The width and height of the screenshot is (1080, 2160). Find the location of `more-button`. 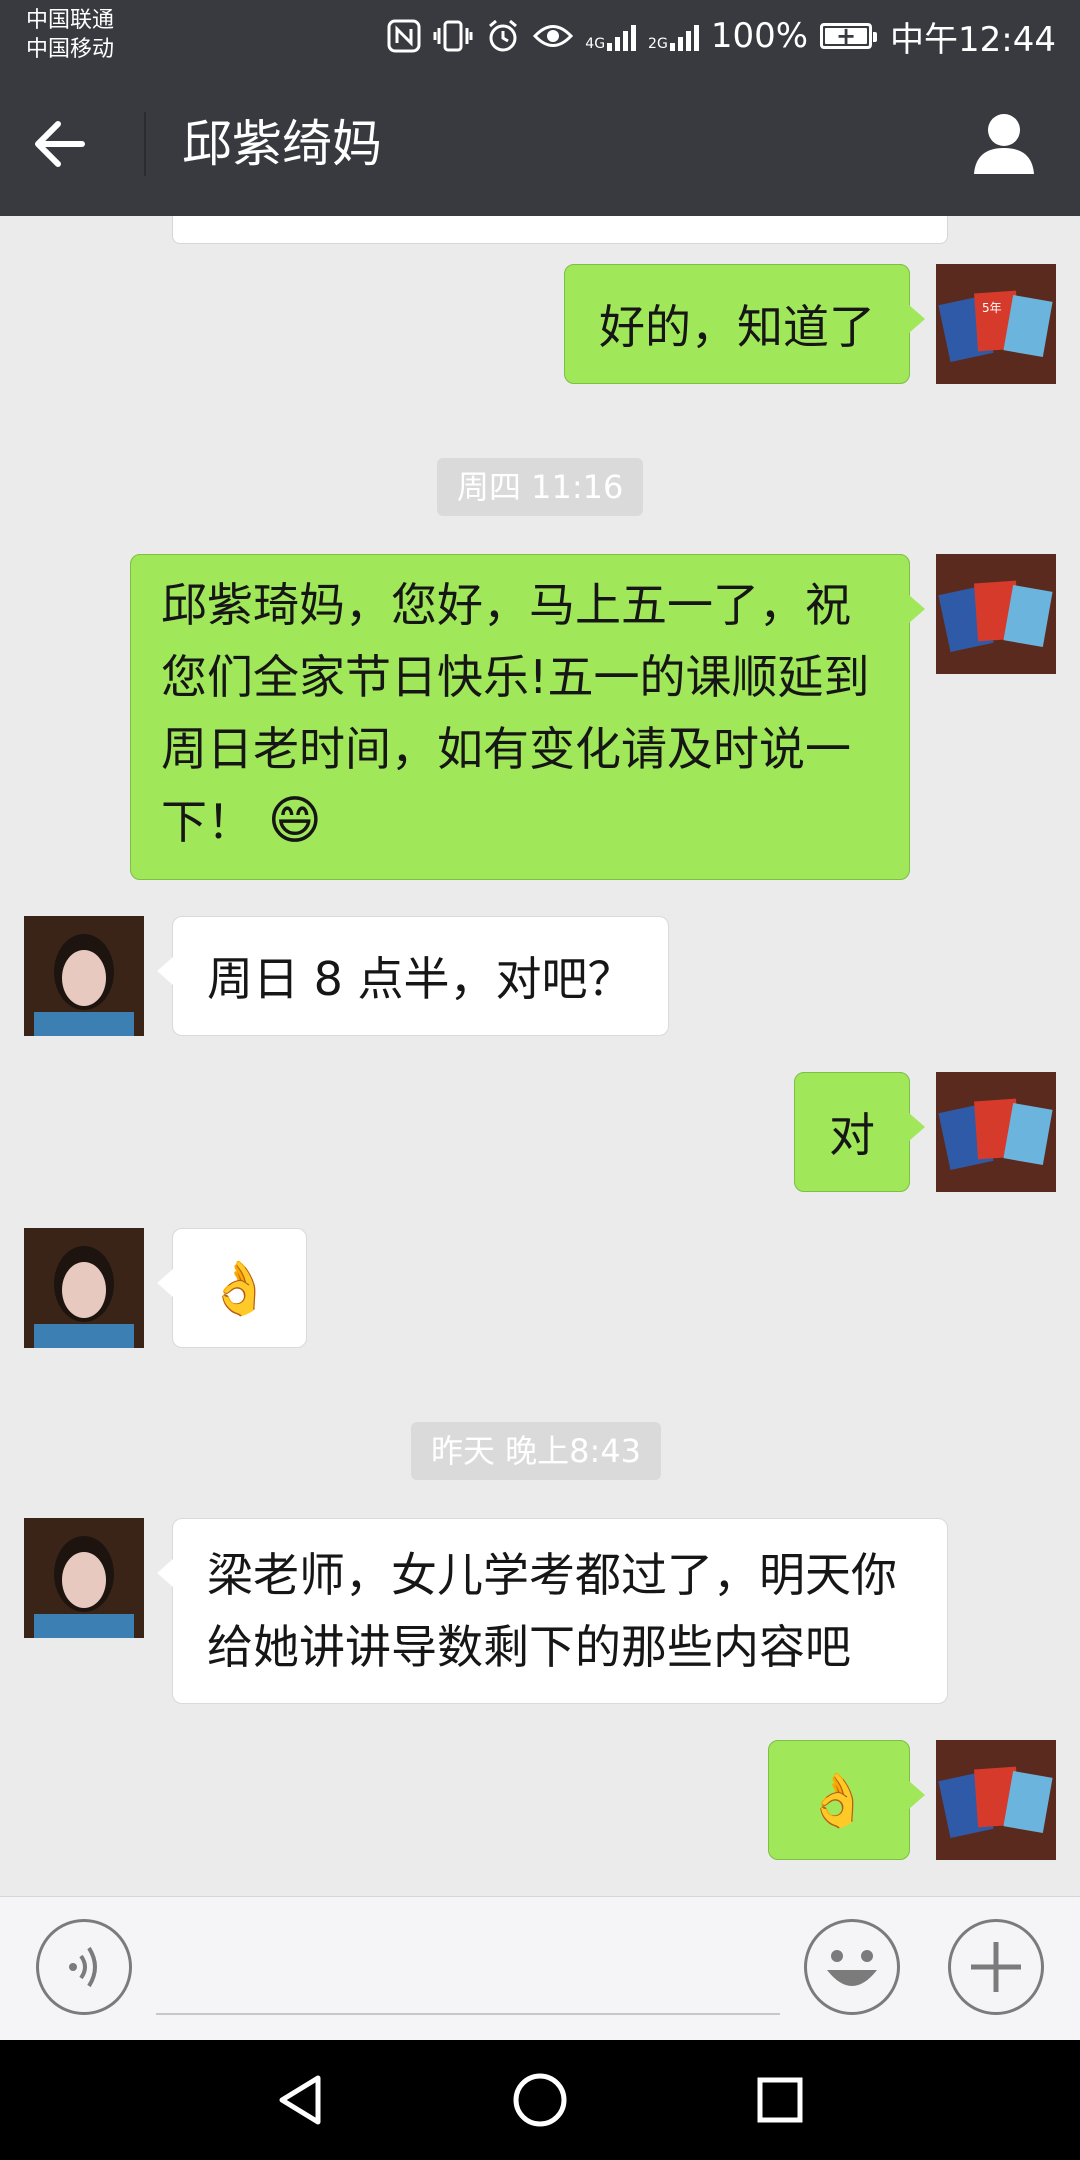

more-button is located at coordinates (996, 1967).